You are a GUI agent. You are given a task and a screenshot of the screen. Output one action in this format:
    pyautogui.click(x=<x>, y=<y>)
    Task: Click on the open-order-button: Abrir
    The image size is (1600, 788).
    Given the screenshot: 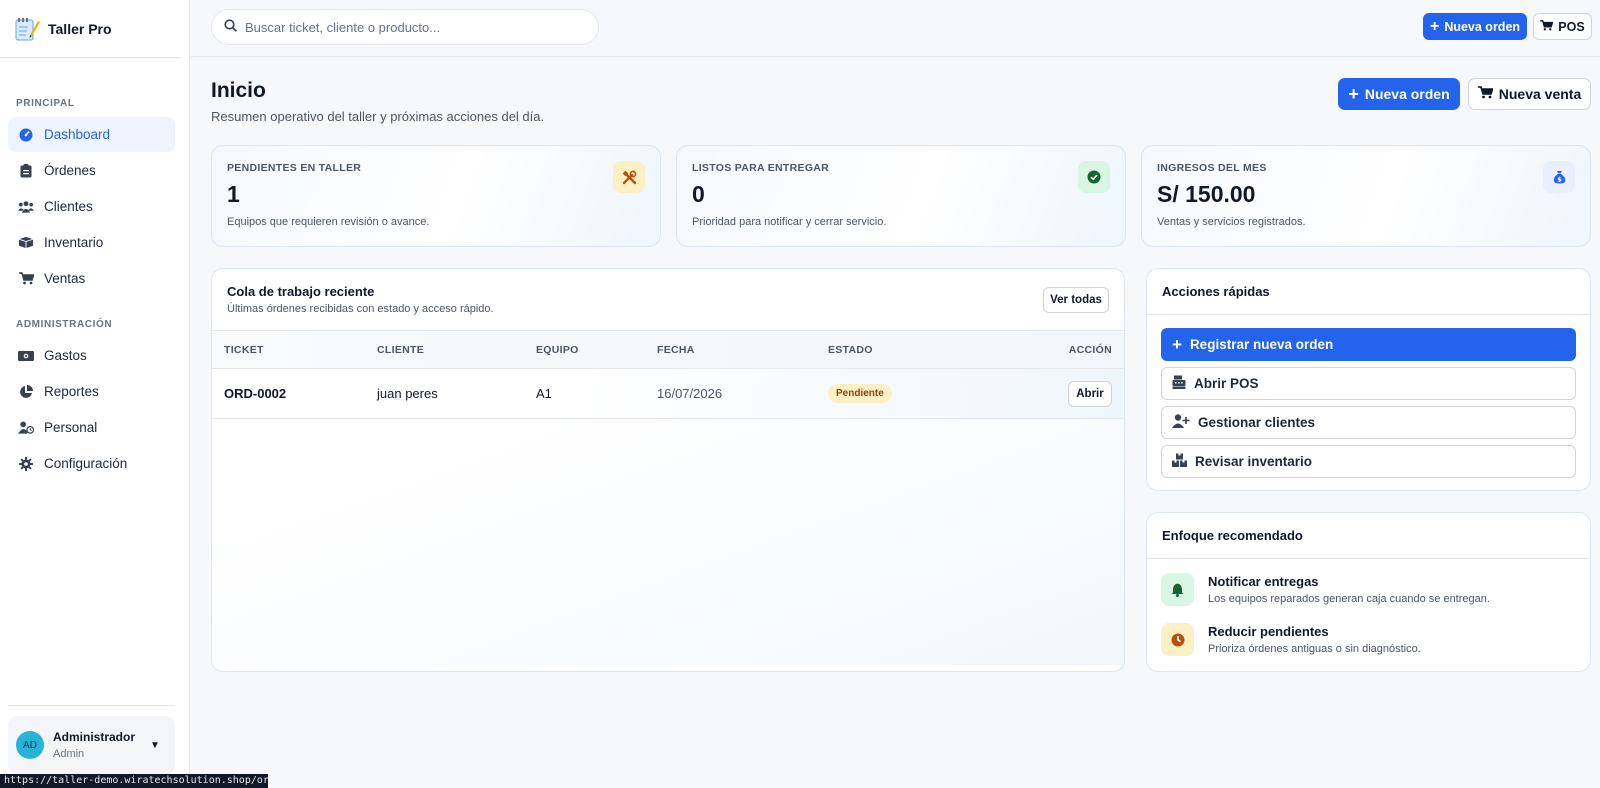 What is the action you would take?
    pyautogui.click(x=1090, y=393)
    